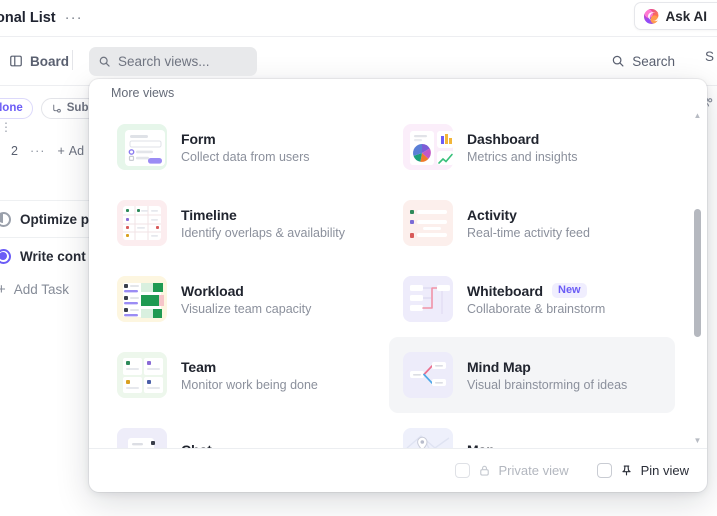 The width and height of the screenshot is (717, 516). What do you see at coordinates (428, 299) in the screenshot?
I see `whiteboard-thumb-icon` at bounding box center [428, 299].